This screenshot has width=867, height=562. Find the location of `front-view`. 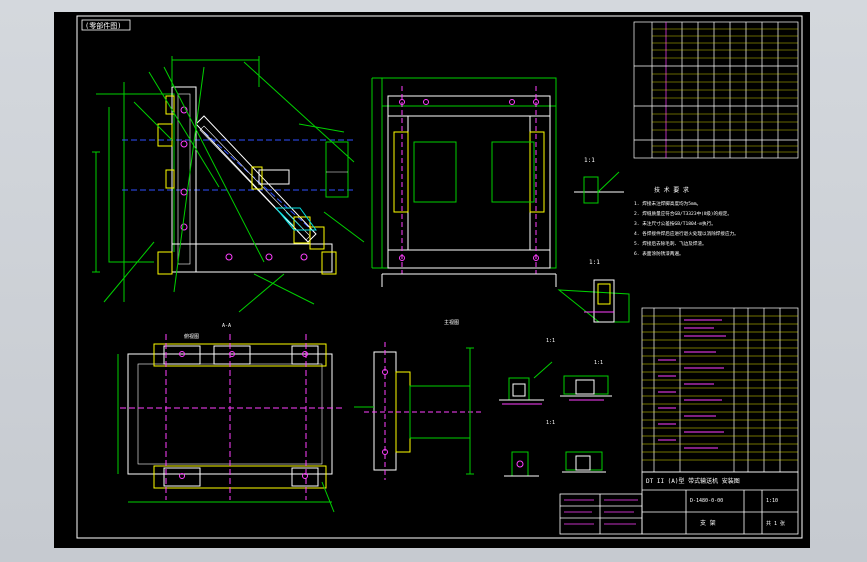

front-view is located at coordinates (464, 182).